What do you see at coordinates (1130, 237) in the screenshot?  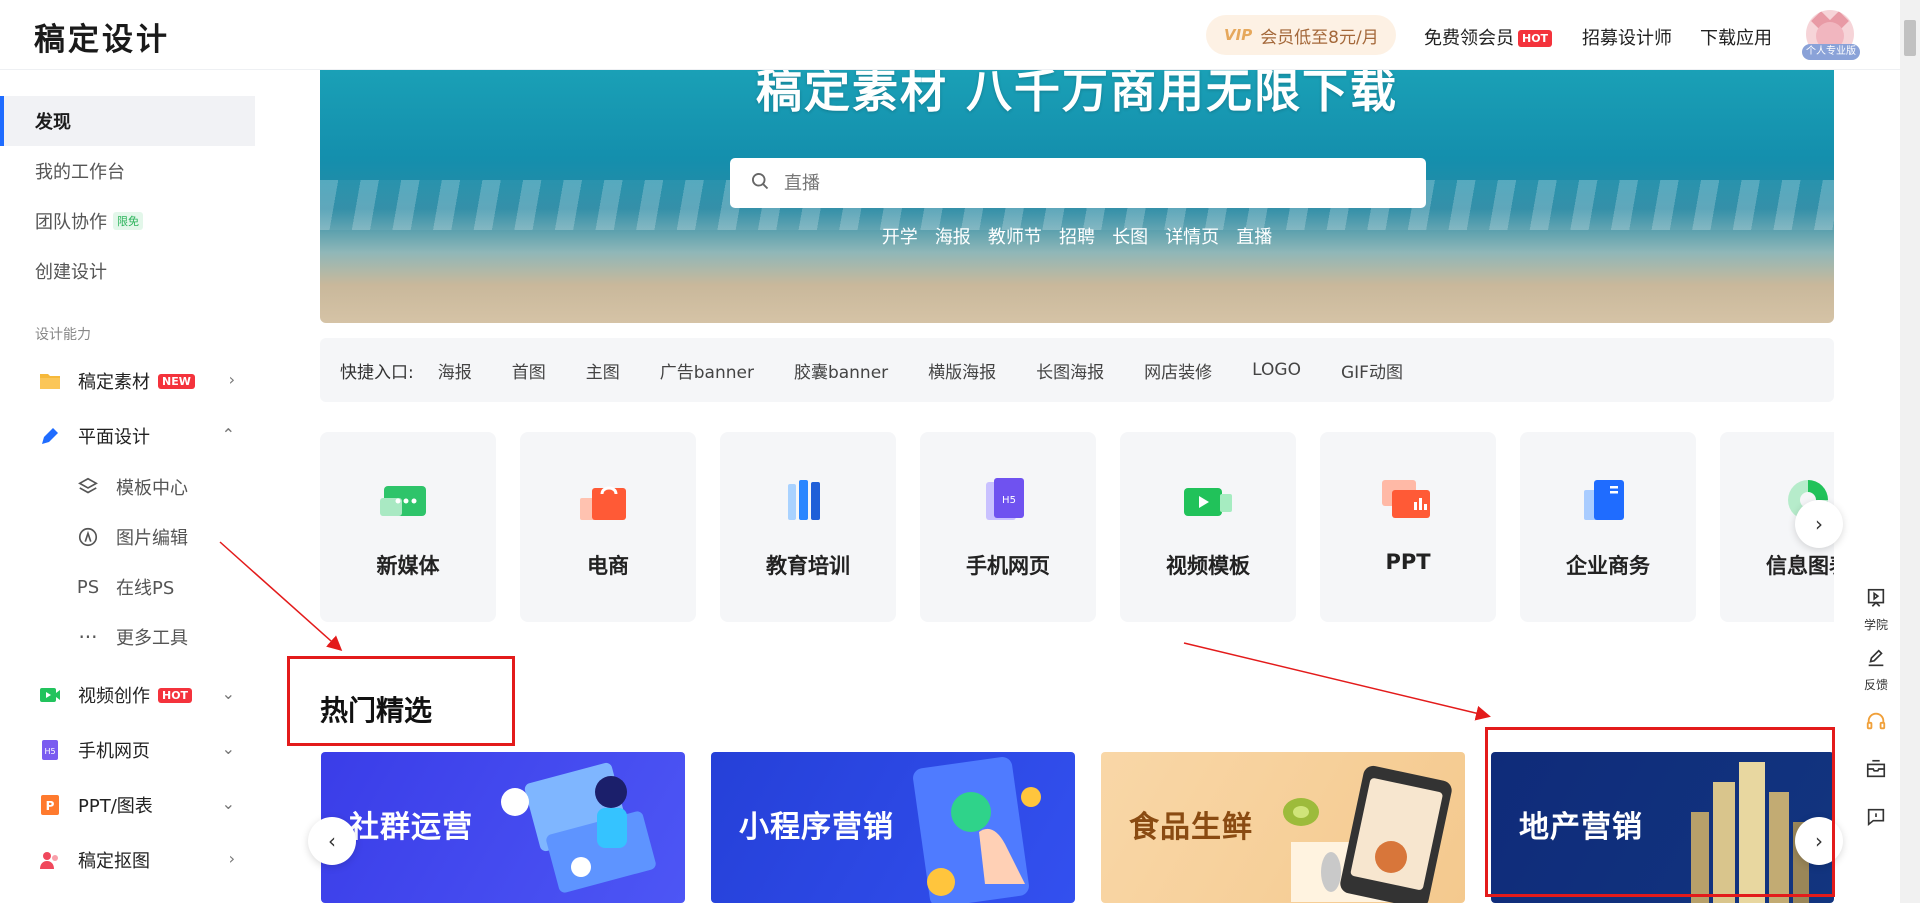 I see `hot-word-link: 长图` at bounding box center [1130, 237].